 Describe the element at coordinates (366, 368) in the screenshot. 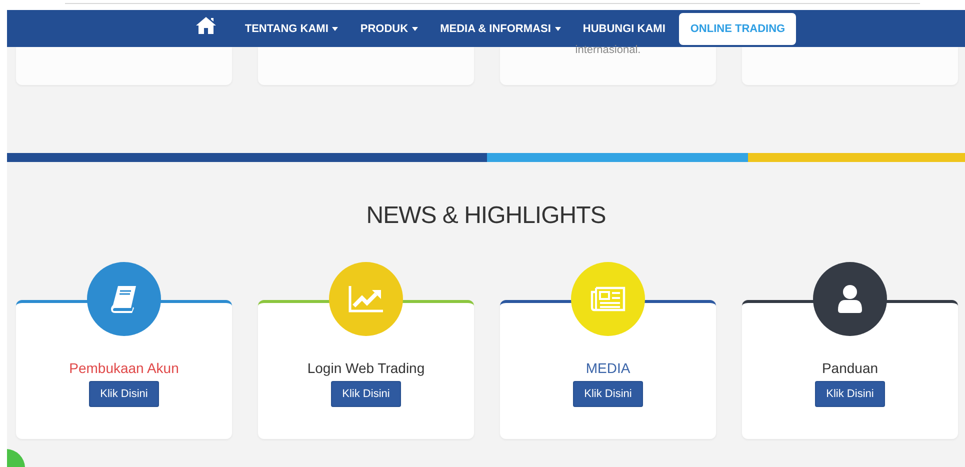

I see `card-title: Login Web Trading` at that location.